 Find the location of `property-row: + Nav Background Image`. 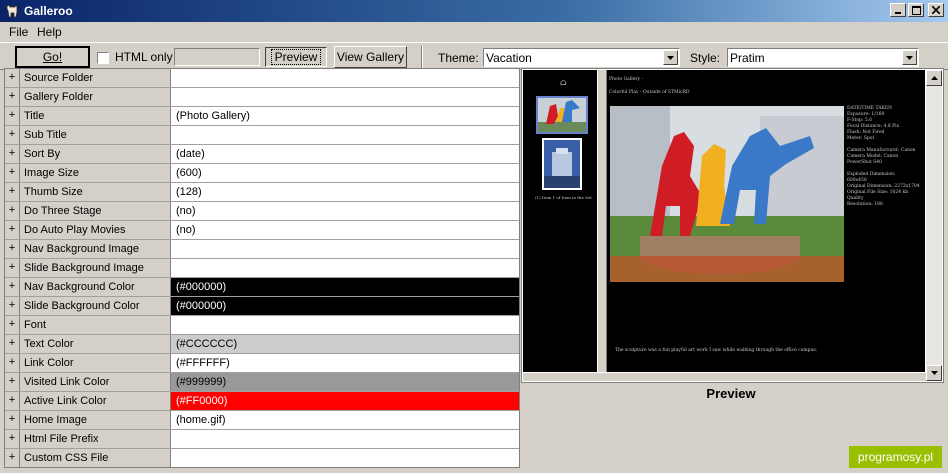

property-row: + Nav Background Image is located at coordinates (262, 249).